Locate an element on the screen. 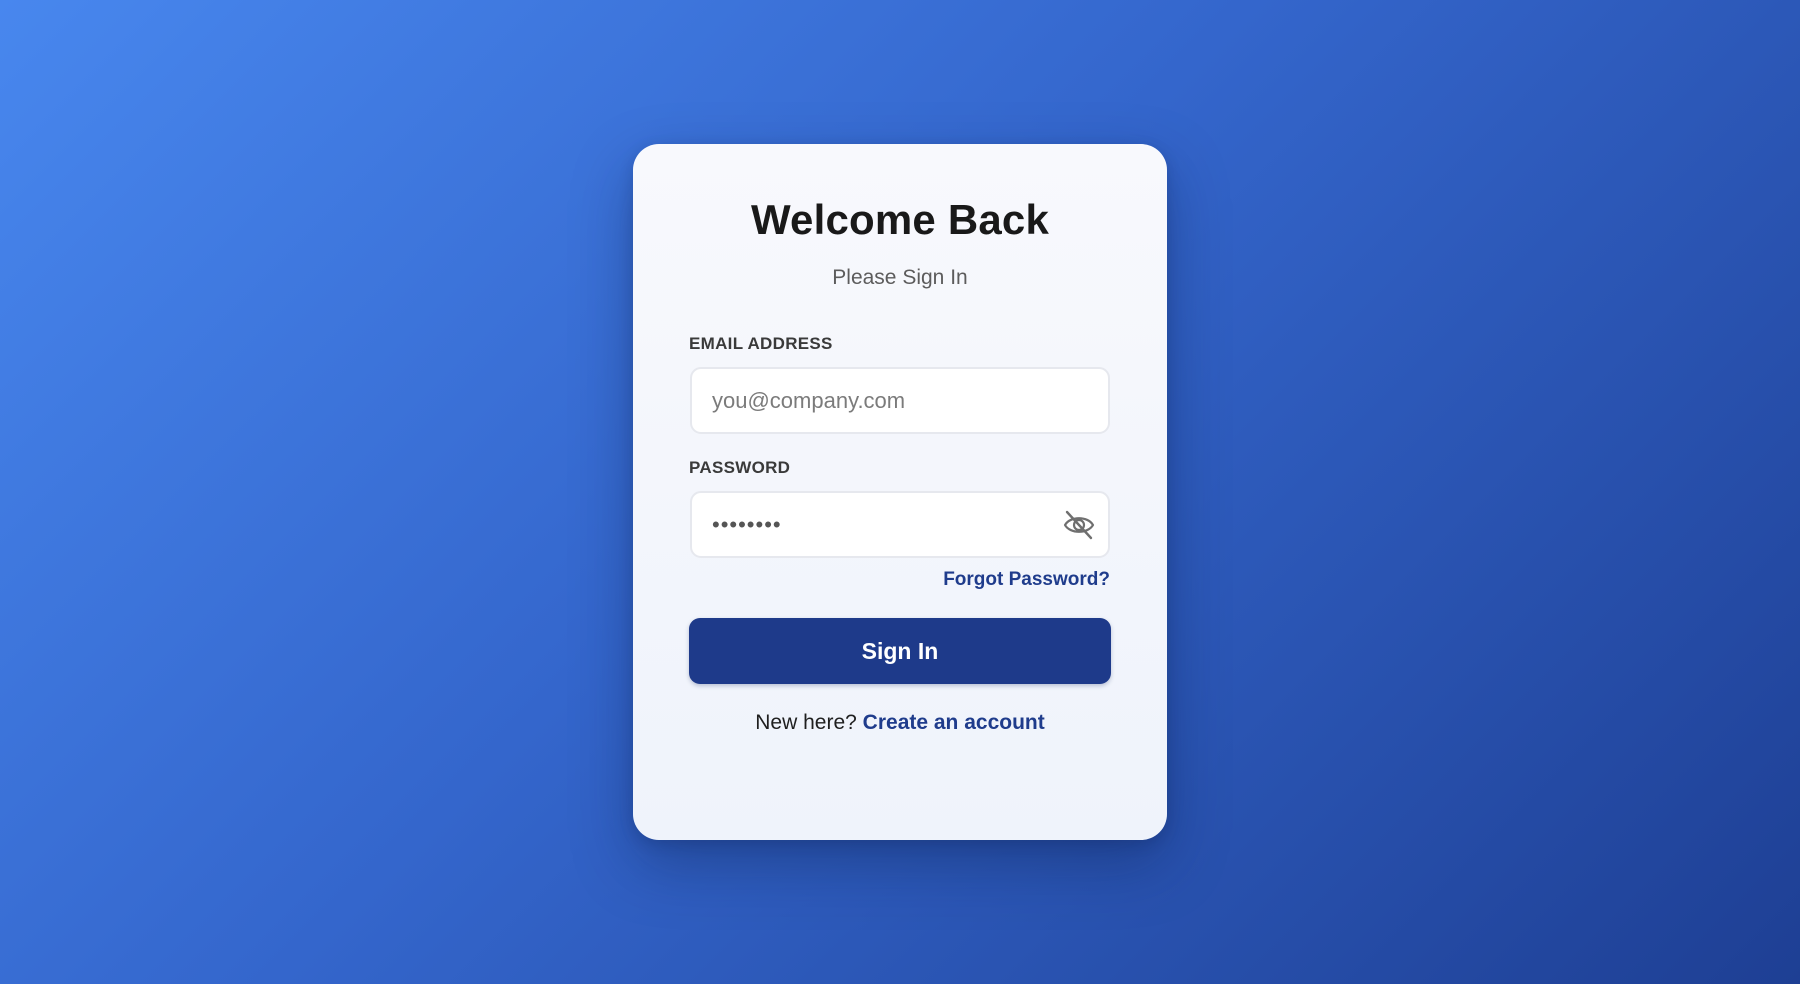  page-subtitle: Please Sign In is located at coordinates (900, 277).